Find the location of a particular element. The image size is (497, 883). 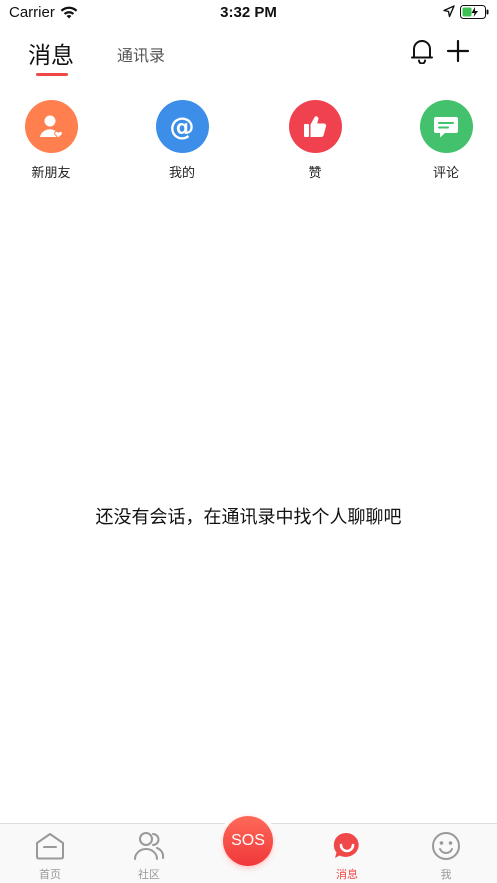

quick-action-label: 新朋友 is located at coordinates (51, 172).